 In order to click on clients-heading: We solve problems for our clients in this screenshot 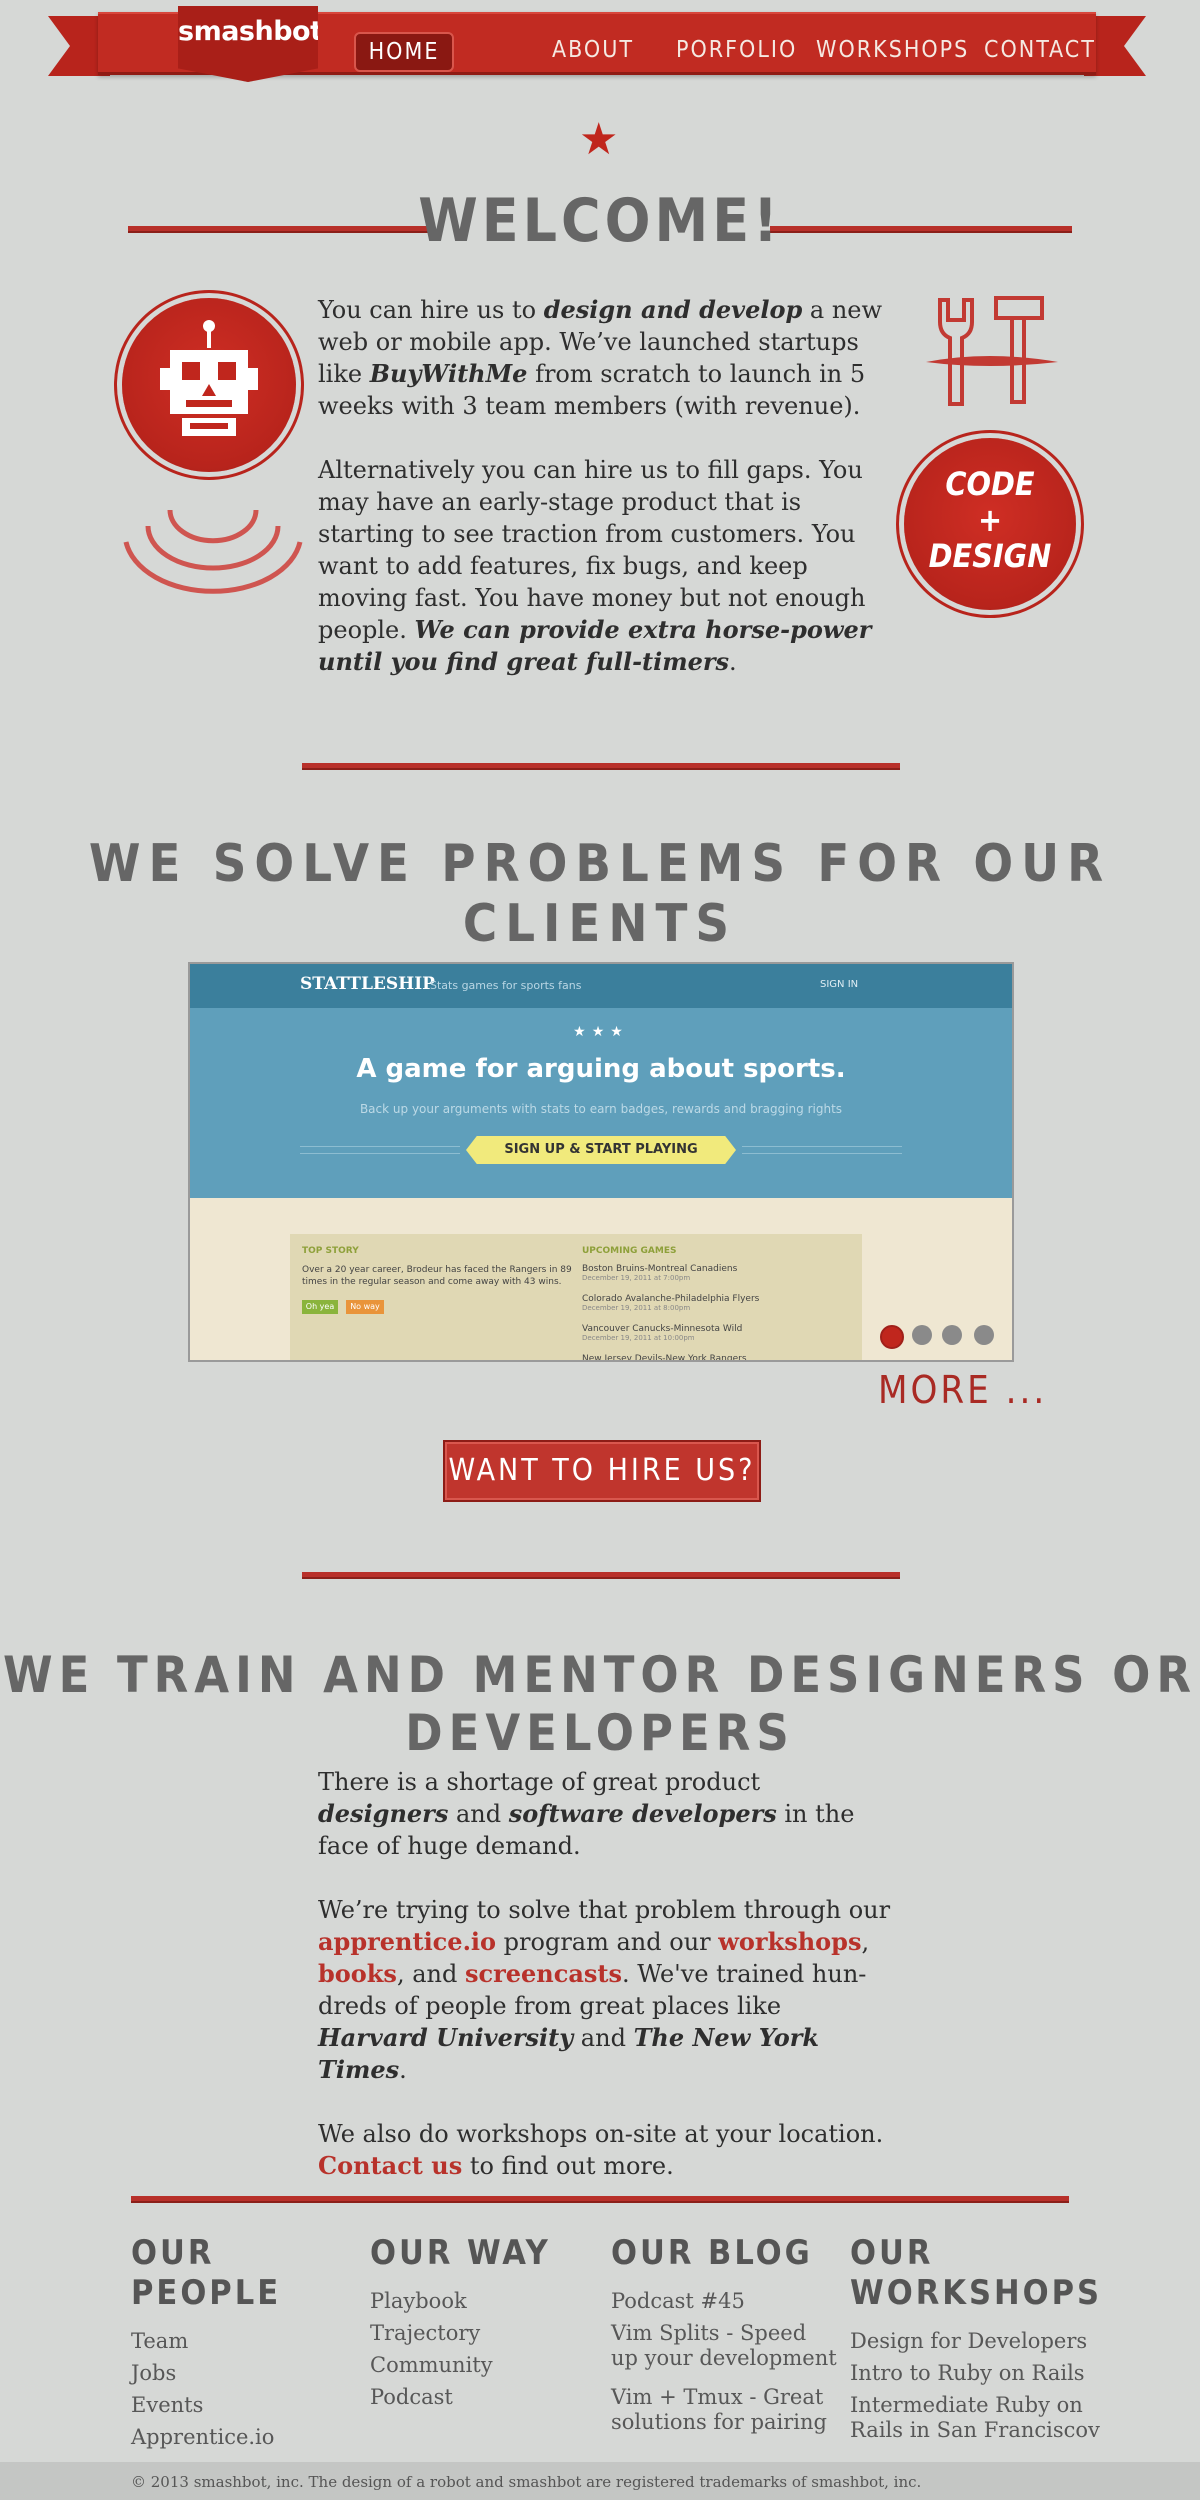, I will do `click(600, 894)`.